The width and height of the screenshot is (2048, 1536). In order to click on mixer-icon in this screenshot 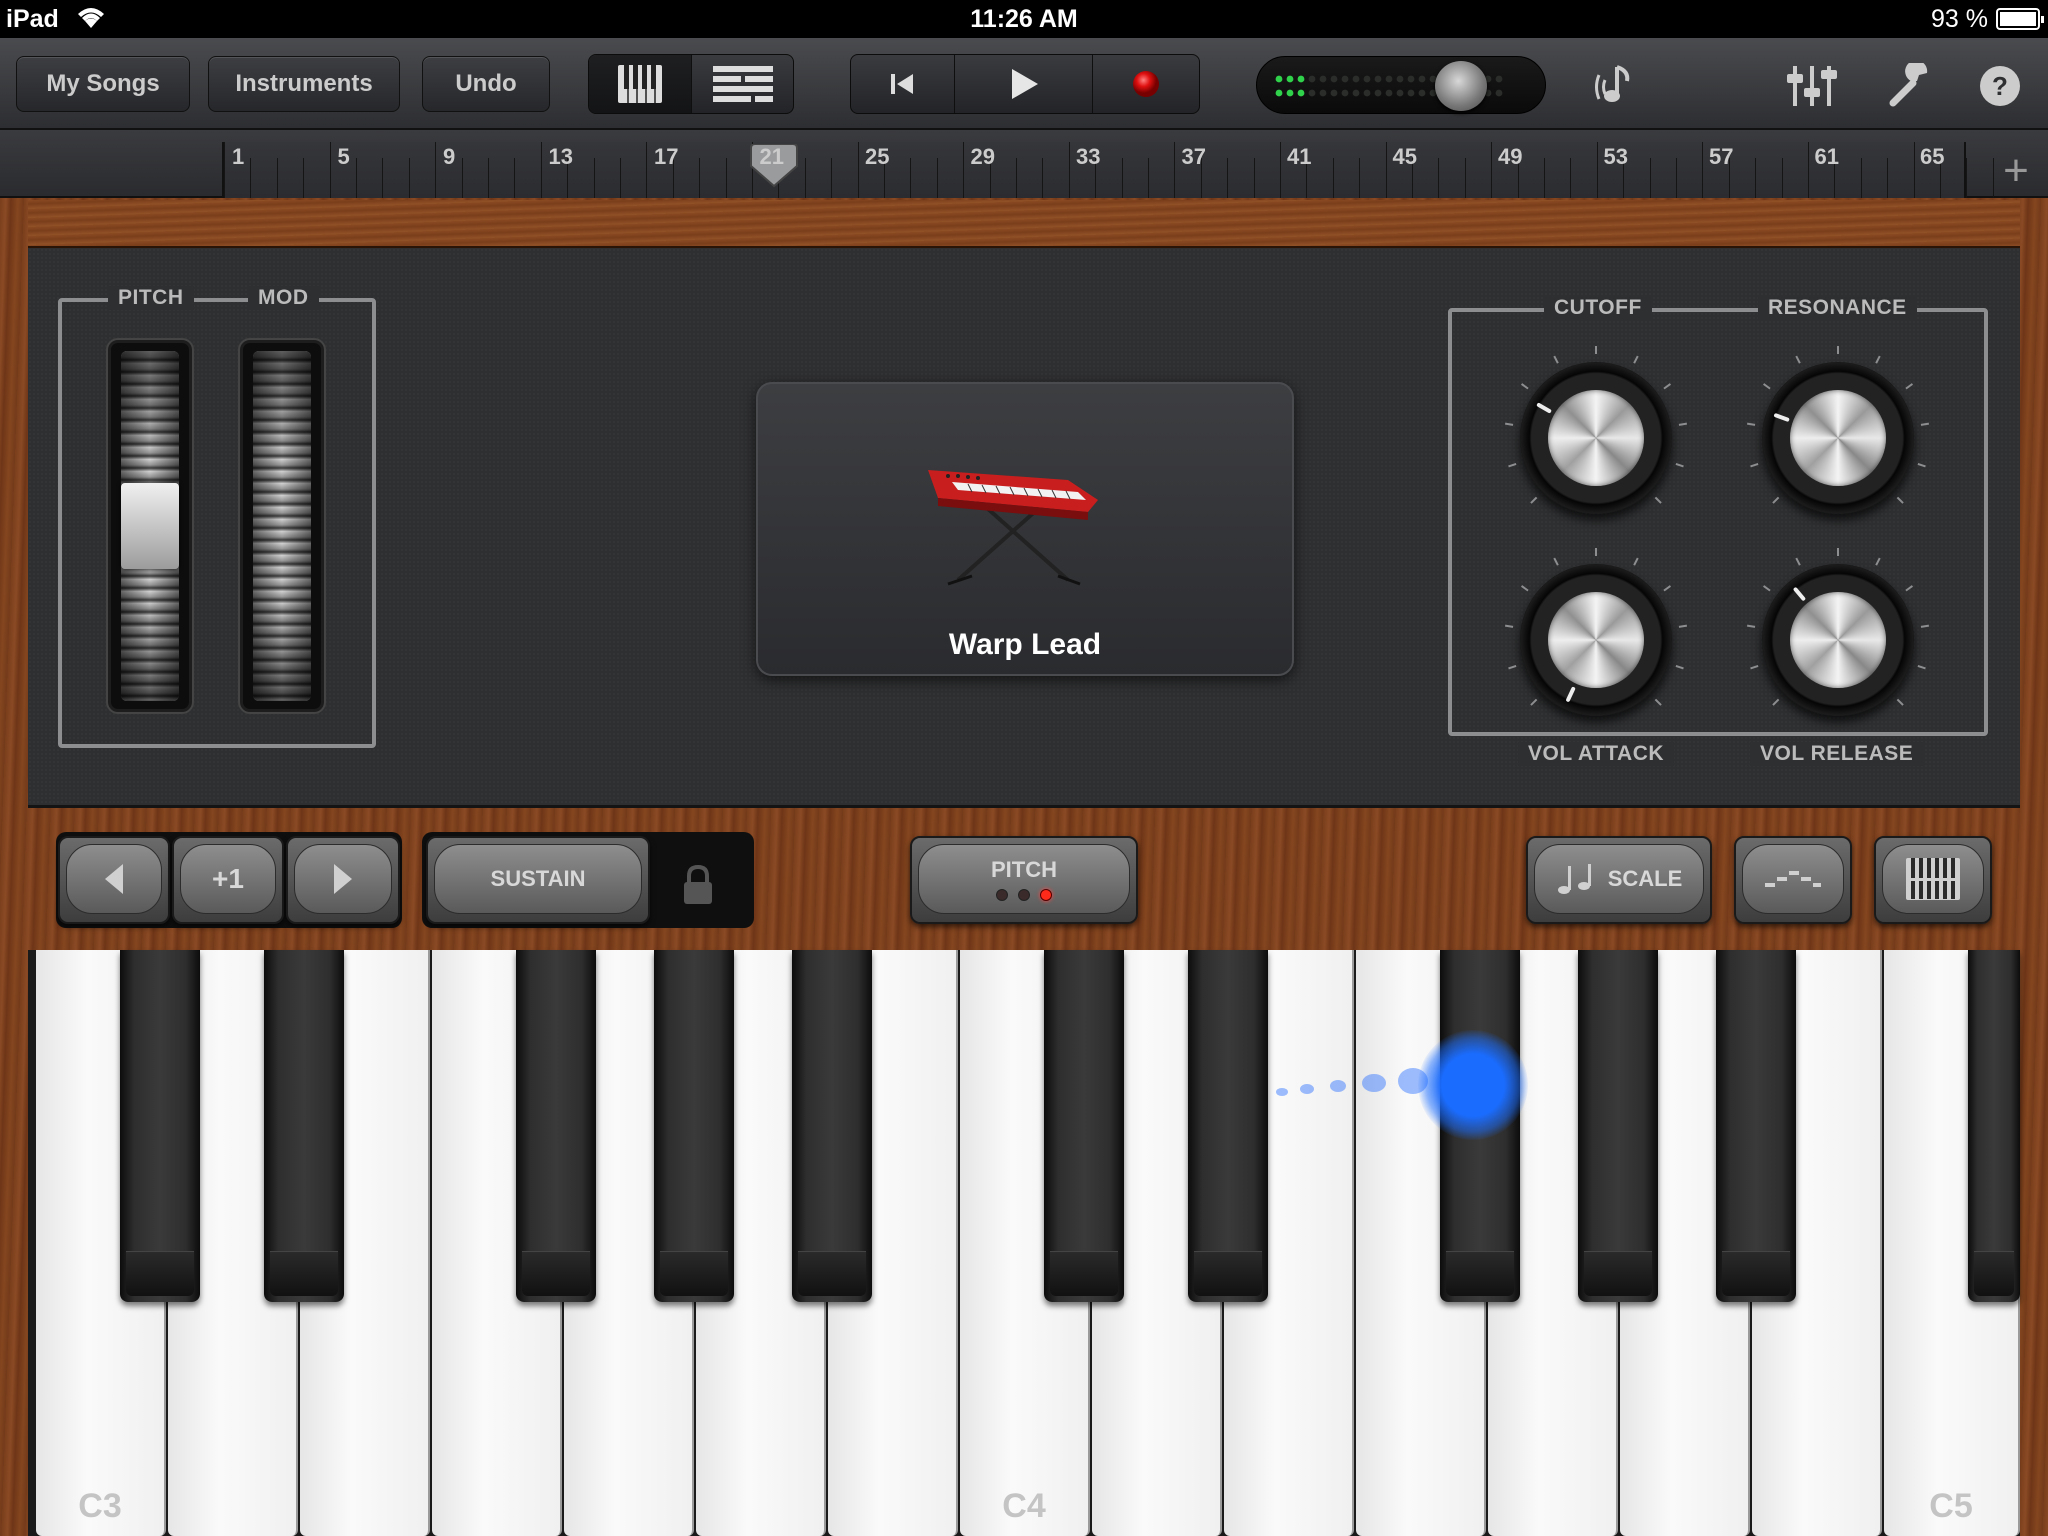, I will do `click(1812, 86)`.